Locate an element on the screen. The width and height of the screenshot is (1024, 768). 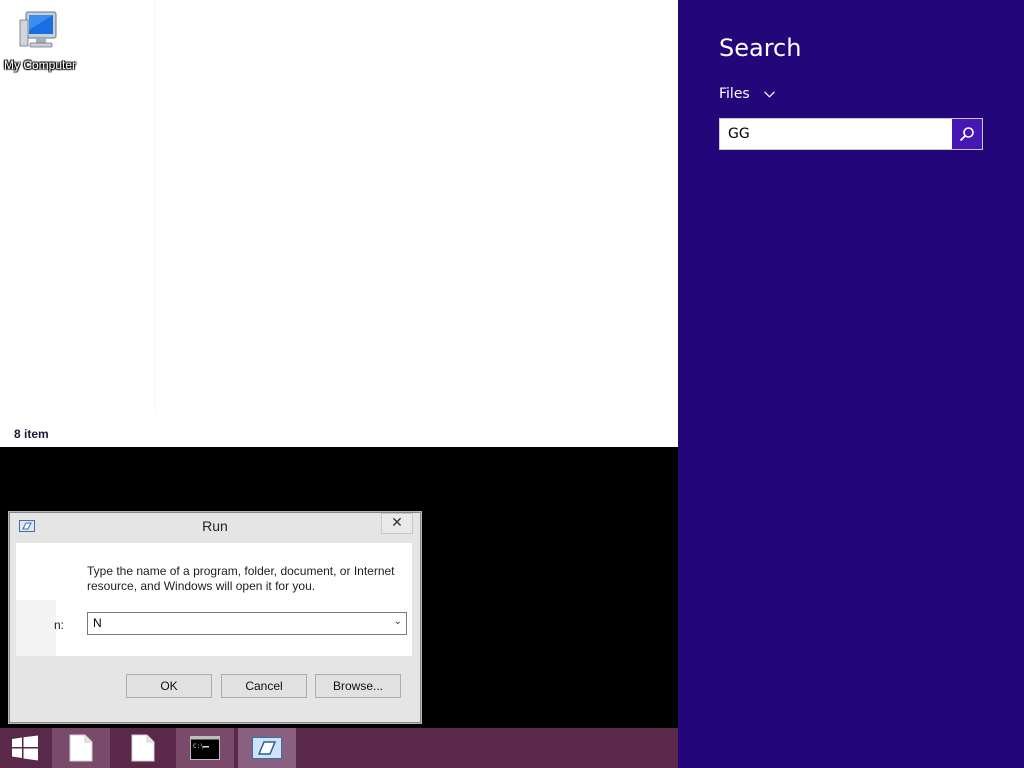
computer-icon is located at coordinates (38, 29).